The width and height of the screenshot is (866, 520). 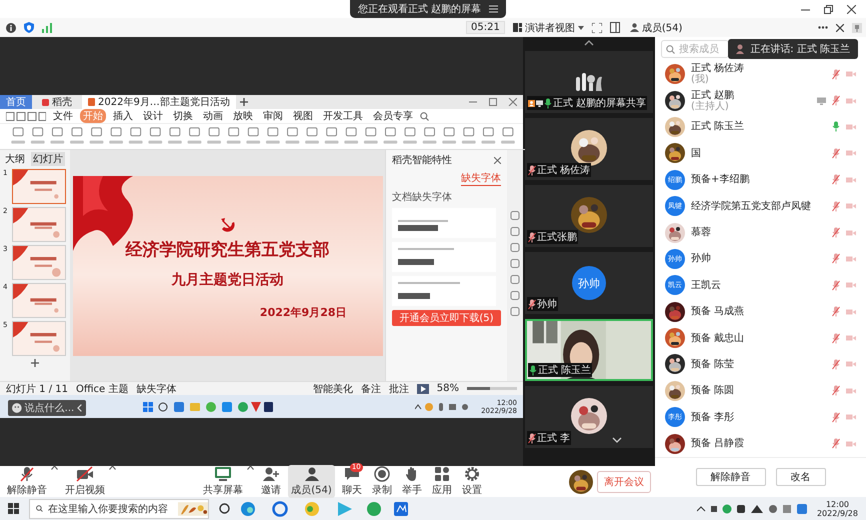 What do you see at coordinates (828, 9) in the screenshot?
I see `restore-icon` at bounding box center [828, 9].